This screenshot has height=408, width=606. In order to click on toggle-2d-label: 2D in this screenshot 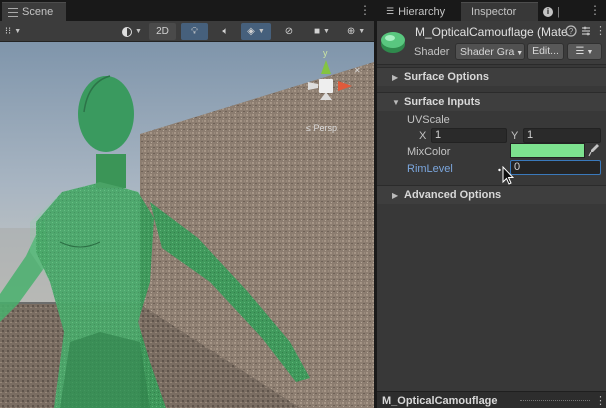, I will do `click(162, 31)`.